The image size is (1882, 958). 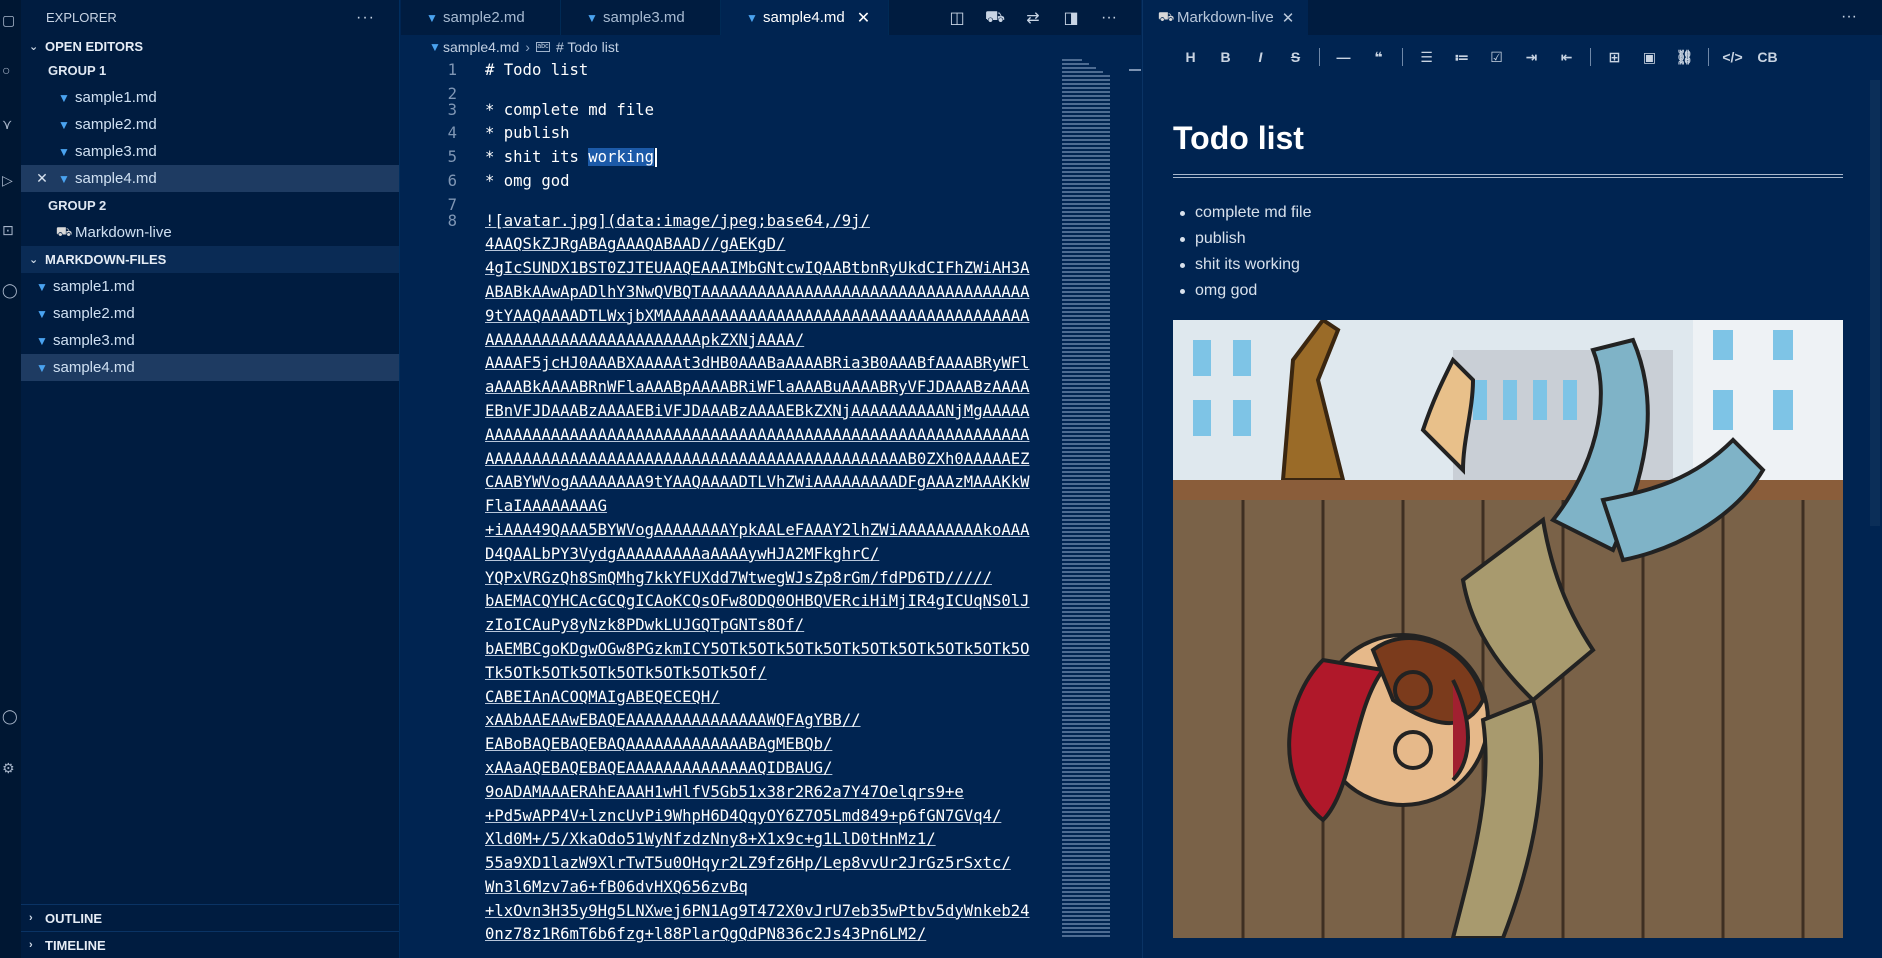 What do you see at coordinates (728, 674) in the screenshot?
I see `code-line-wrapped: Tk5OTk5OTk5OTk5OTk5OTk5OTk5Of/` at bounding box center [728, 674].